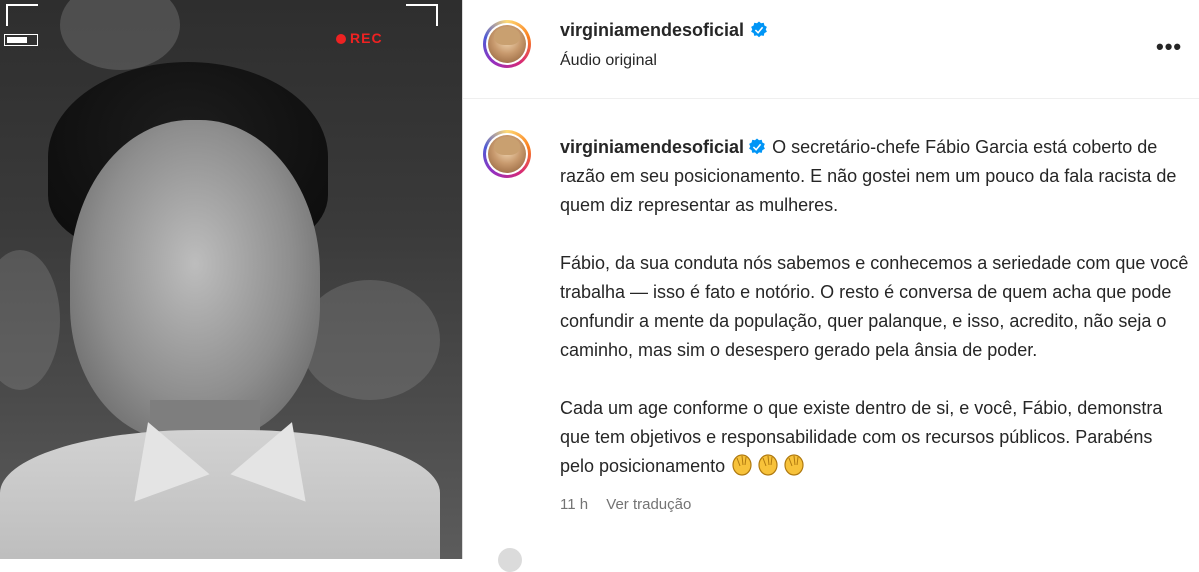 The image size is (1199, 572). Describe the element at coordinates (21, 40) in the screenshot. I see `battery-icon` at that location.